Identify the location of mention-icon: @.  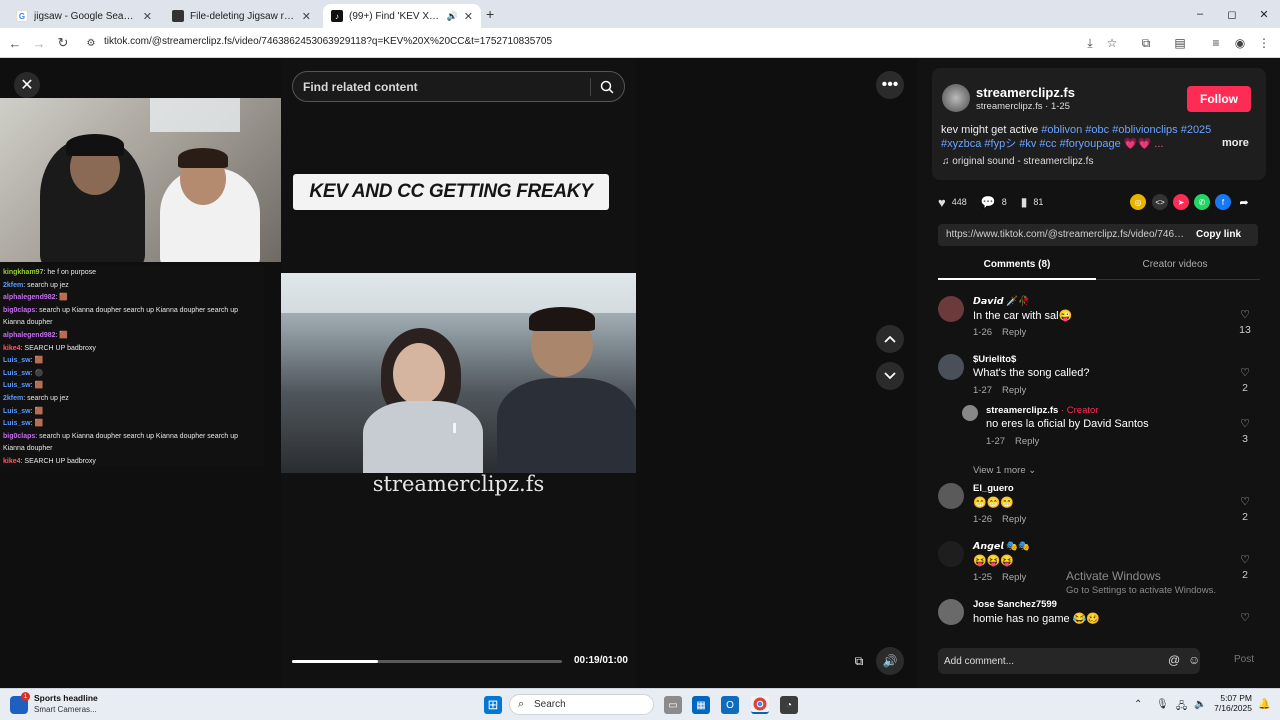
(1174, 660).